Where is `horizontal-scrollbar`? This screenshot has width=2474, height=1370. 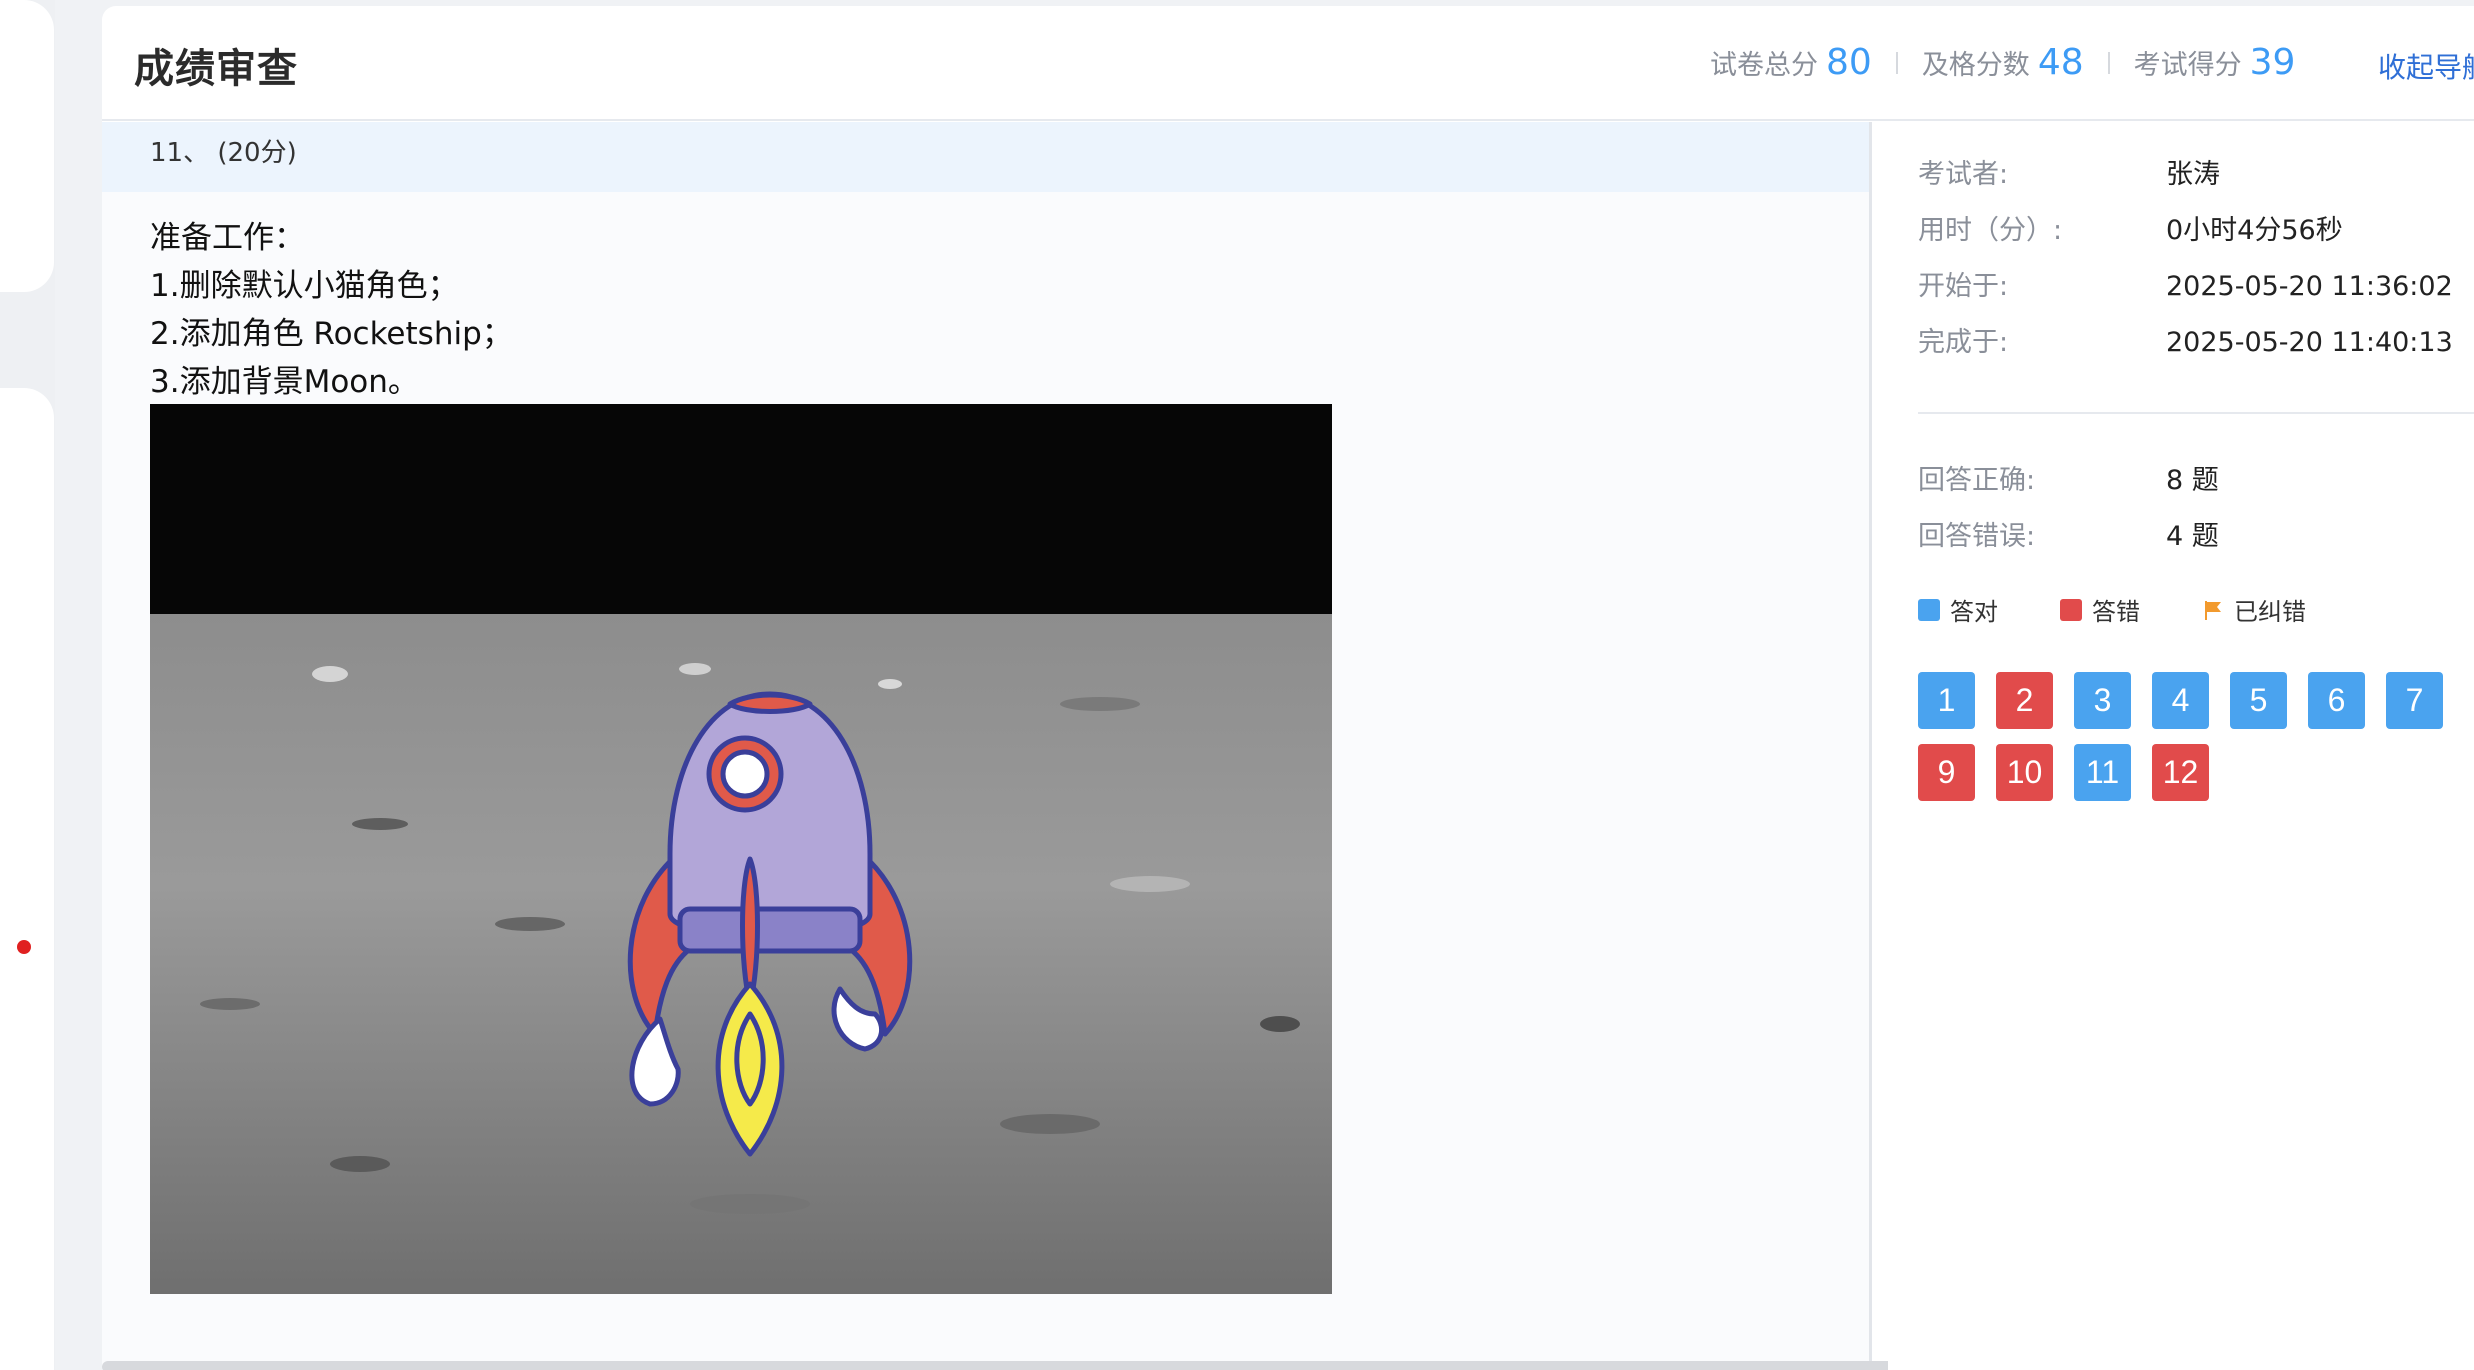 horizontal-scrollbar is located at coordinates (1002, 1365).